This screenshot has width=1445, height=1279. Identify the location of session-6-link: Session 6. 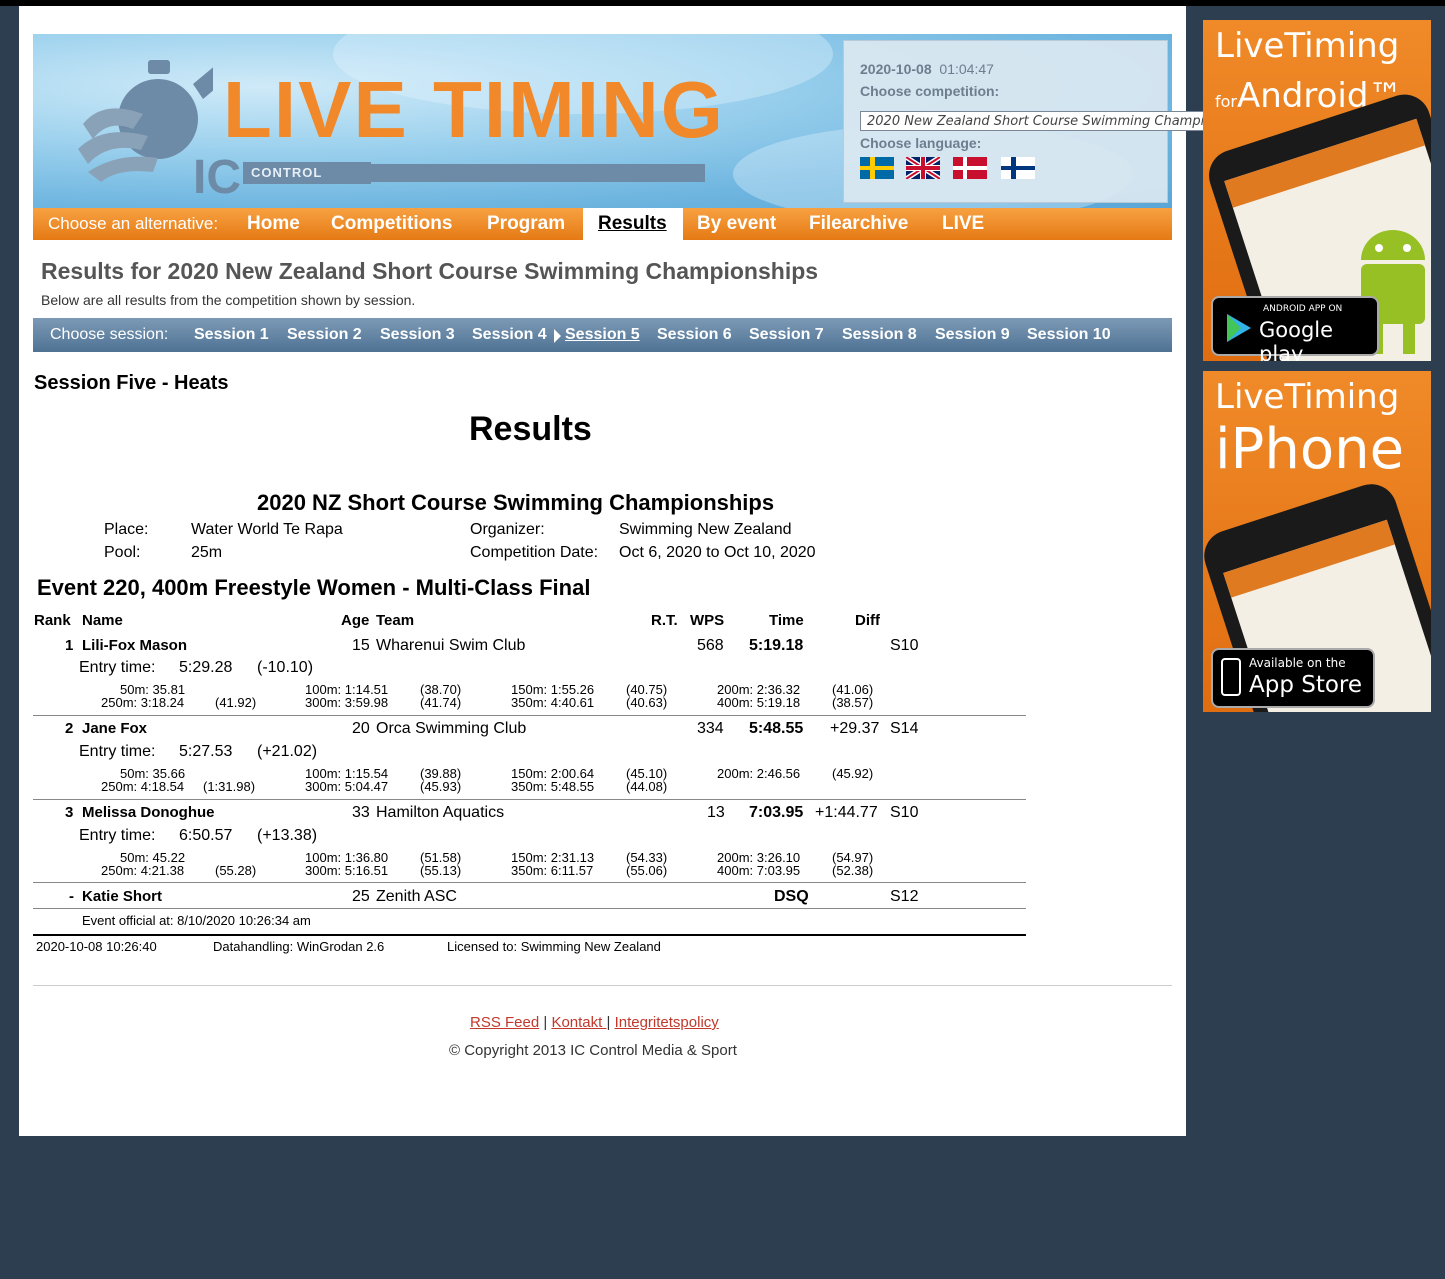
(694, 335).